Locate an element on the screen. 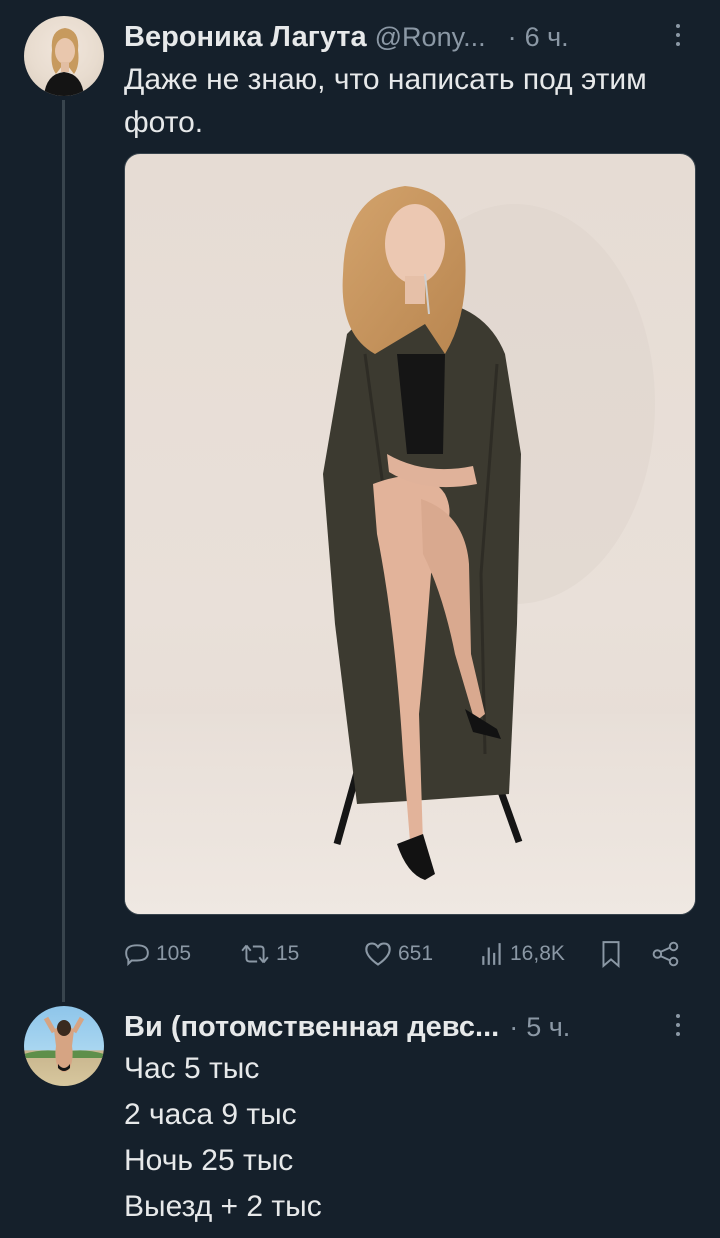 This screenshot has height=1238, width=720. bookmark-icon is located at coordinates (611, 954).